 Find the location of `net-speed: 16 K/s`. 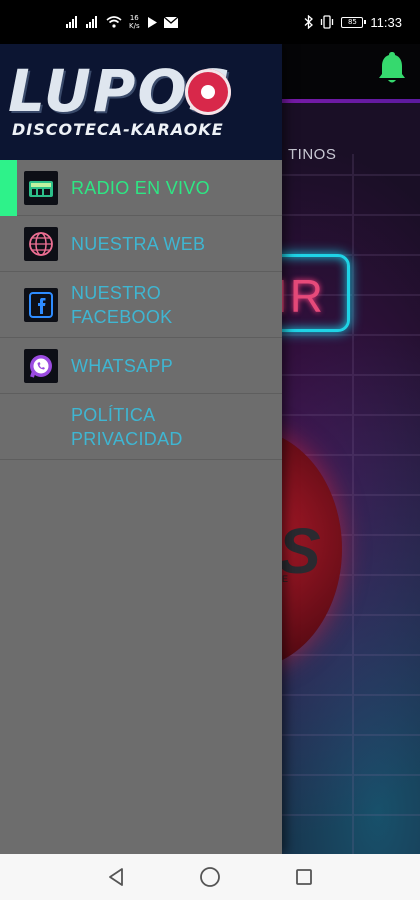

net-speed: 16 K/s is located at coordinates (134, 22).